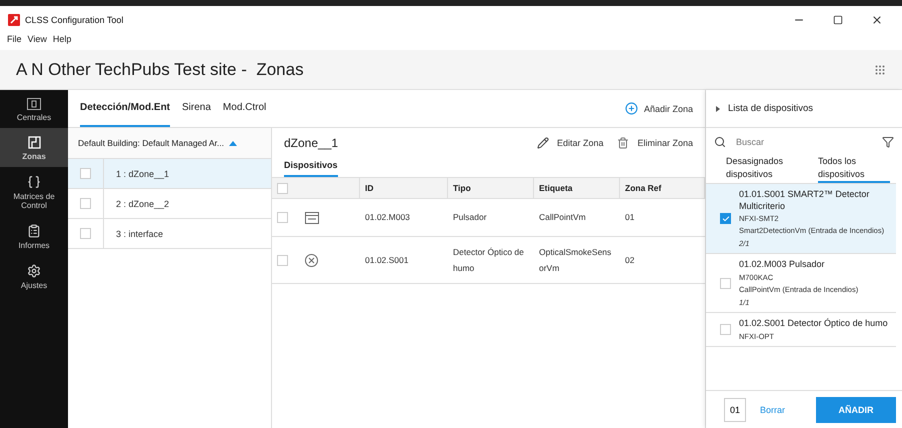 The height and width of the screenshot is (428, 902). Describe the element at coordinates (404, 188) in the screenshot. I see `column-header: ID` at that location.